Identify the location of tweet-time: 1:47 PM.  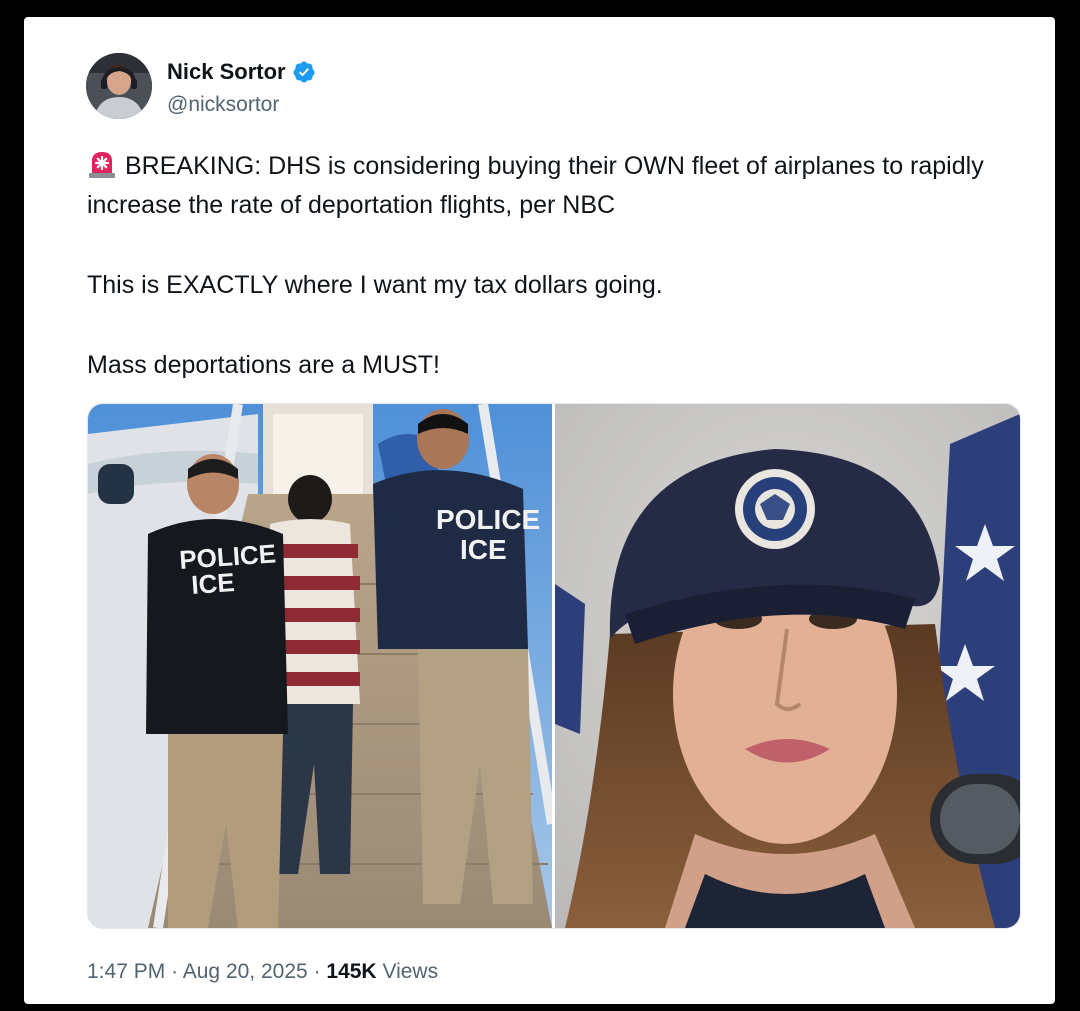
(126, 971).